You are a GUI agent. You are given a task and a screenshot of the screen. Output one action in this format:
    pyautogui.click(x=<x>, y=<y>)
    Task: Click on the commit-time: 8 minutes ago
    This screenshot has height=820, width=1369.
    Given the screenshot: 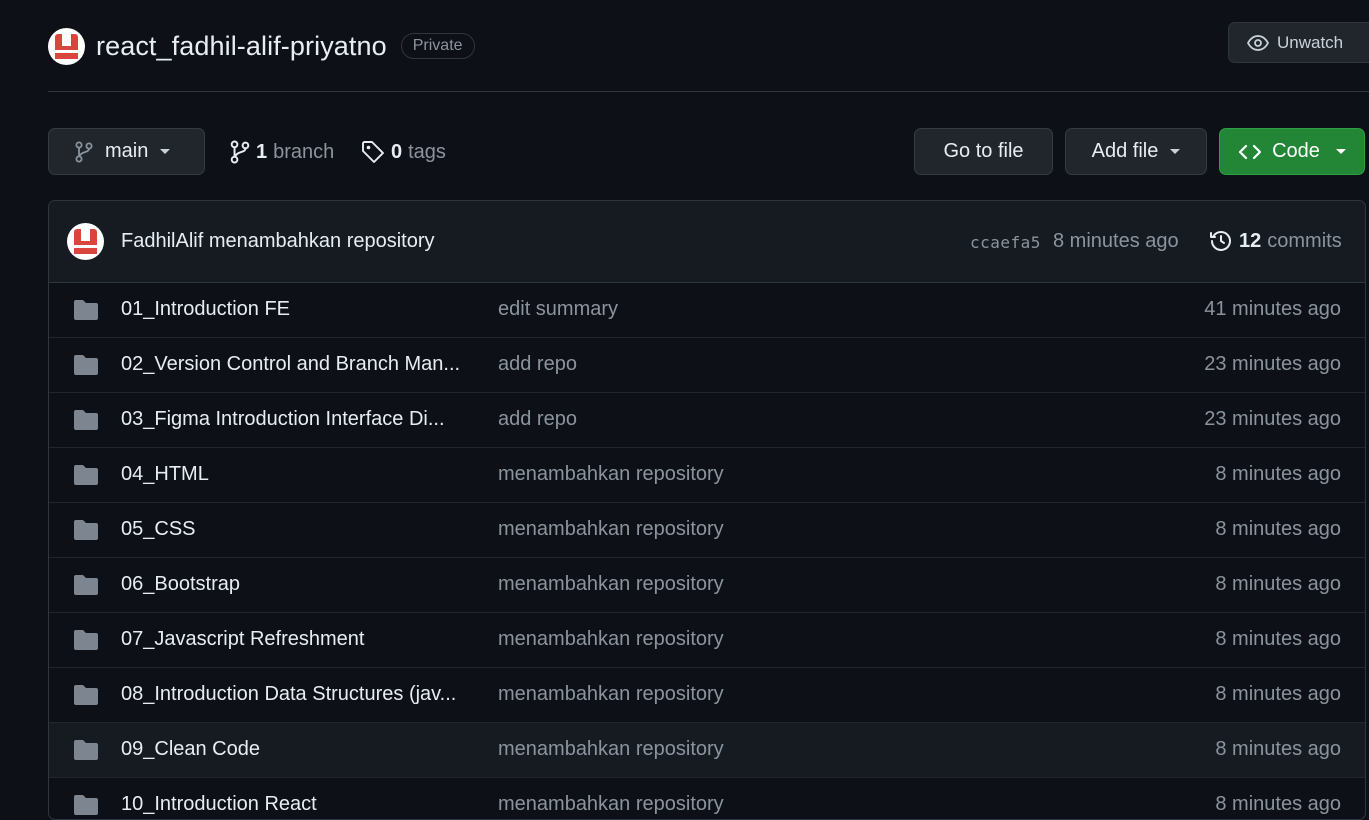 What is the action you would take?
    pyautogui.click(x=1116, y=241)
    